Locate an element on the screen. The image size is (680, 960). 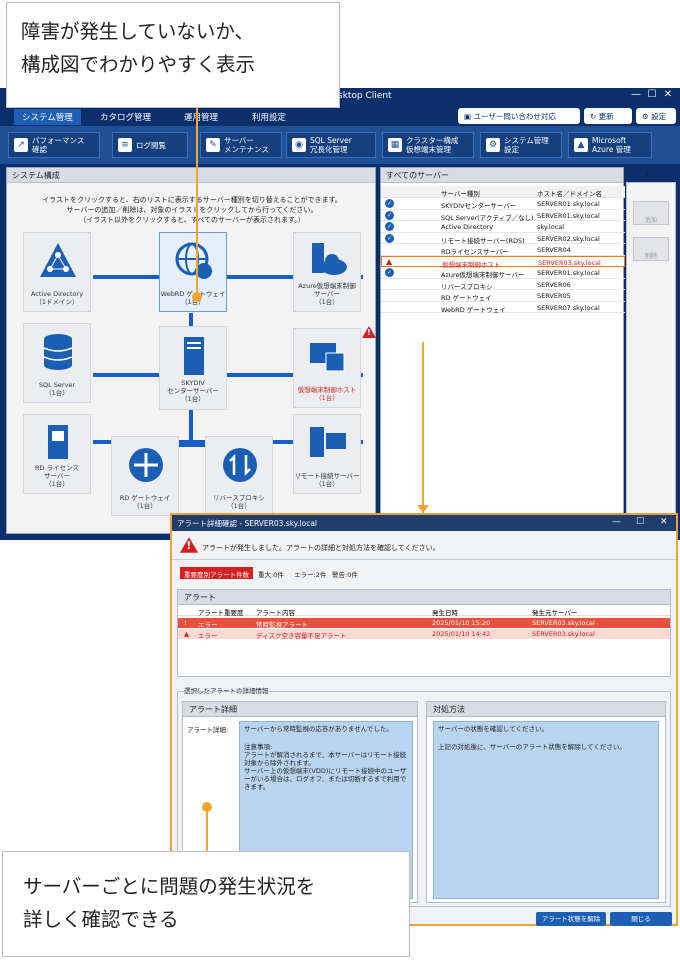
performance-button: ↗ パフォーマンス 確認 is located at coordinates (54, 145).